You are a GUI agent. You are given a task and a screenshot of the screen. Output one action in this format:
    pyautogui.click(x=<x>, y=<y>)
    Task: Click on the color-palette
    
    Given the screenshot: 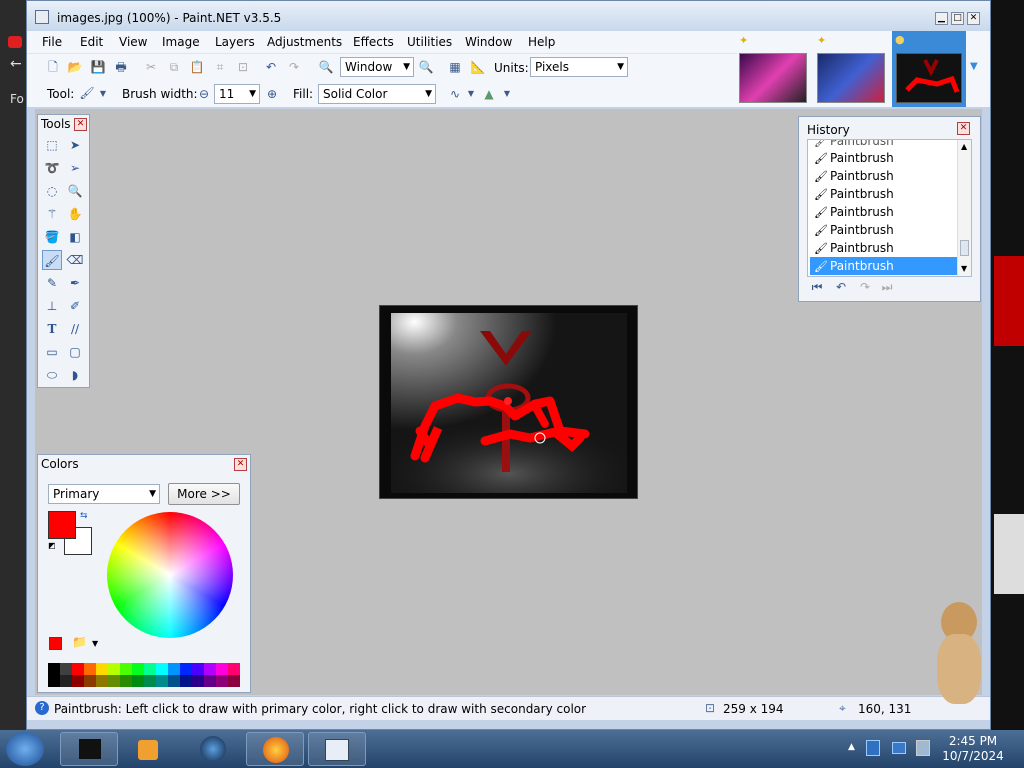 What is the action you would take?
    pyautogui.click(x=144, y=675)
    